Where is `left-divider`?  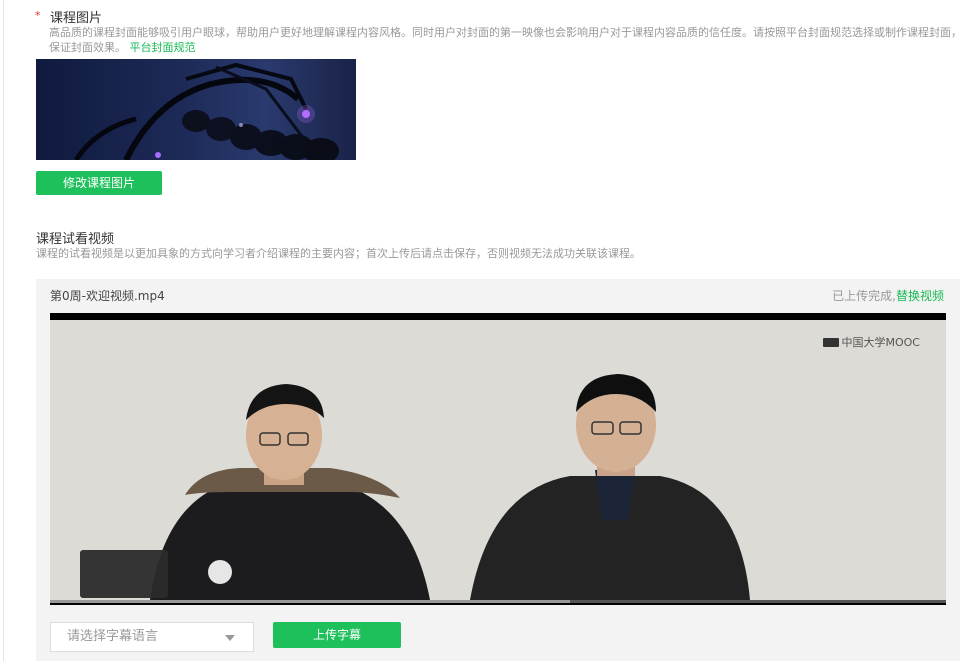 left-divider is located at coordinates (3, 330).